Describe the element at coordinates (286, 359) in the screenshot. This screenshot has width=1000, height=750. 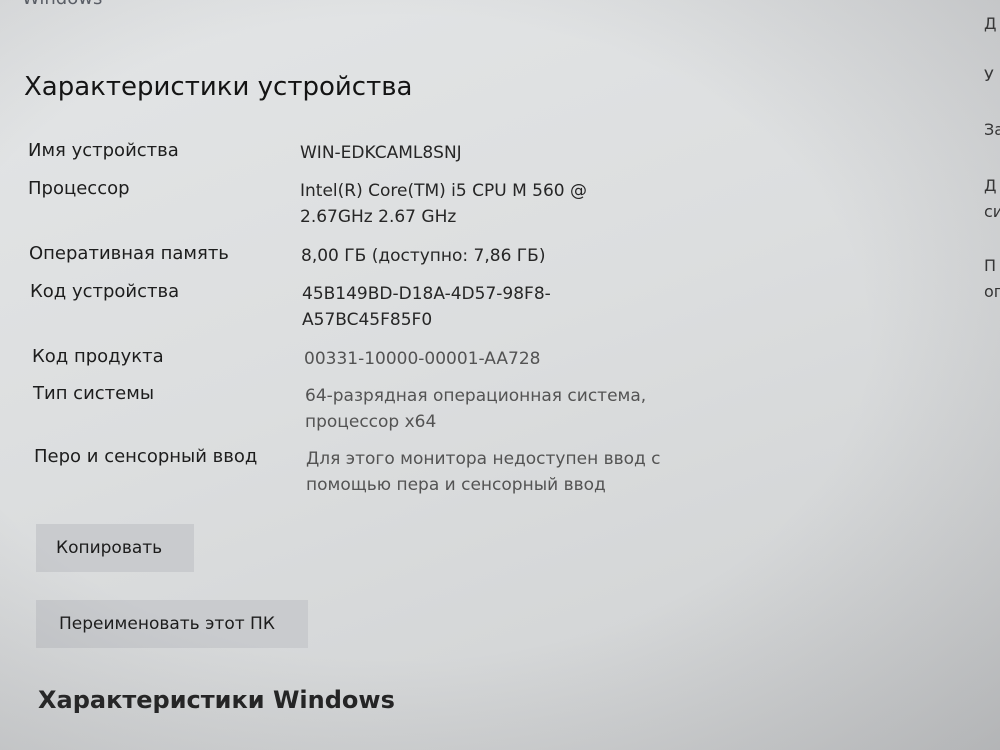
I see `spec-row-product-id: Код продукта 00331-10000-00001-AA728` at that location.